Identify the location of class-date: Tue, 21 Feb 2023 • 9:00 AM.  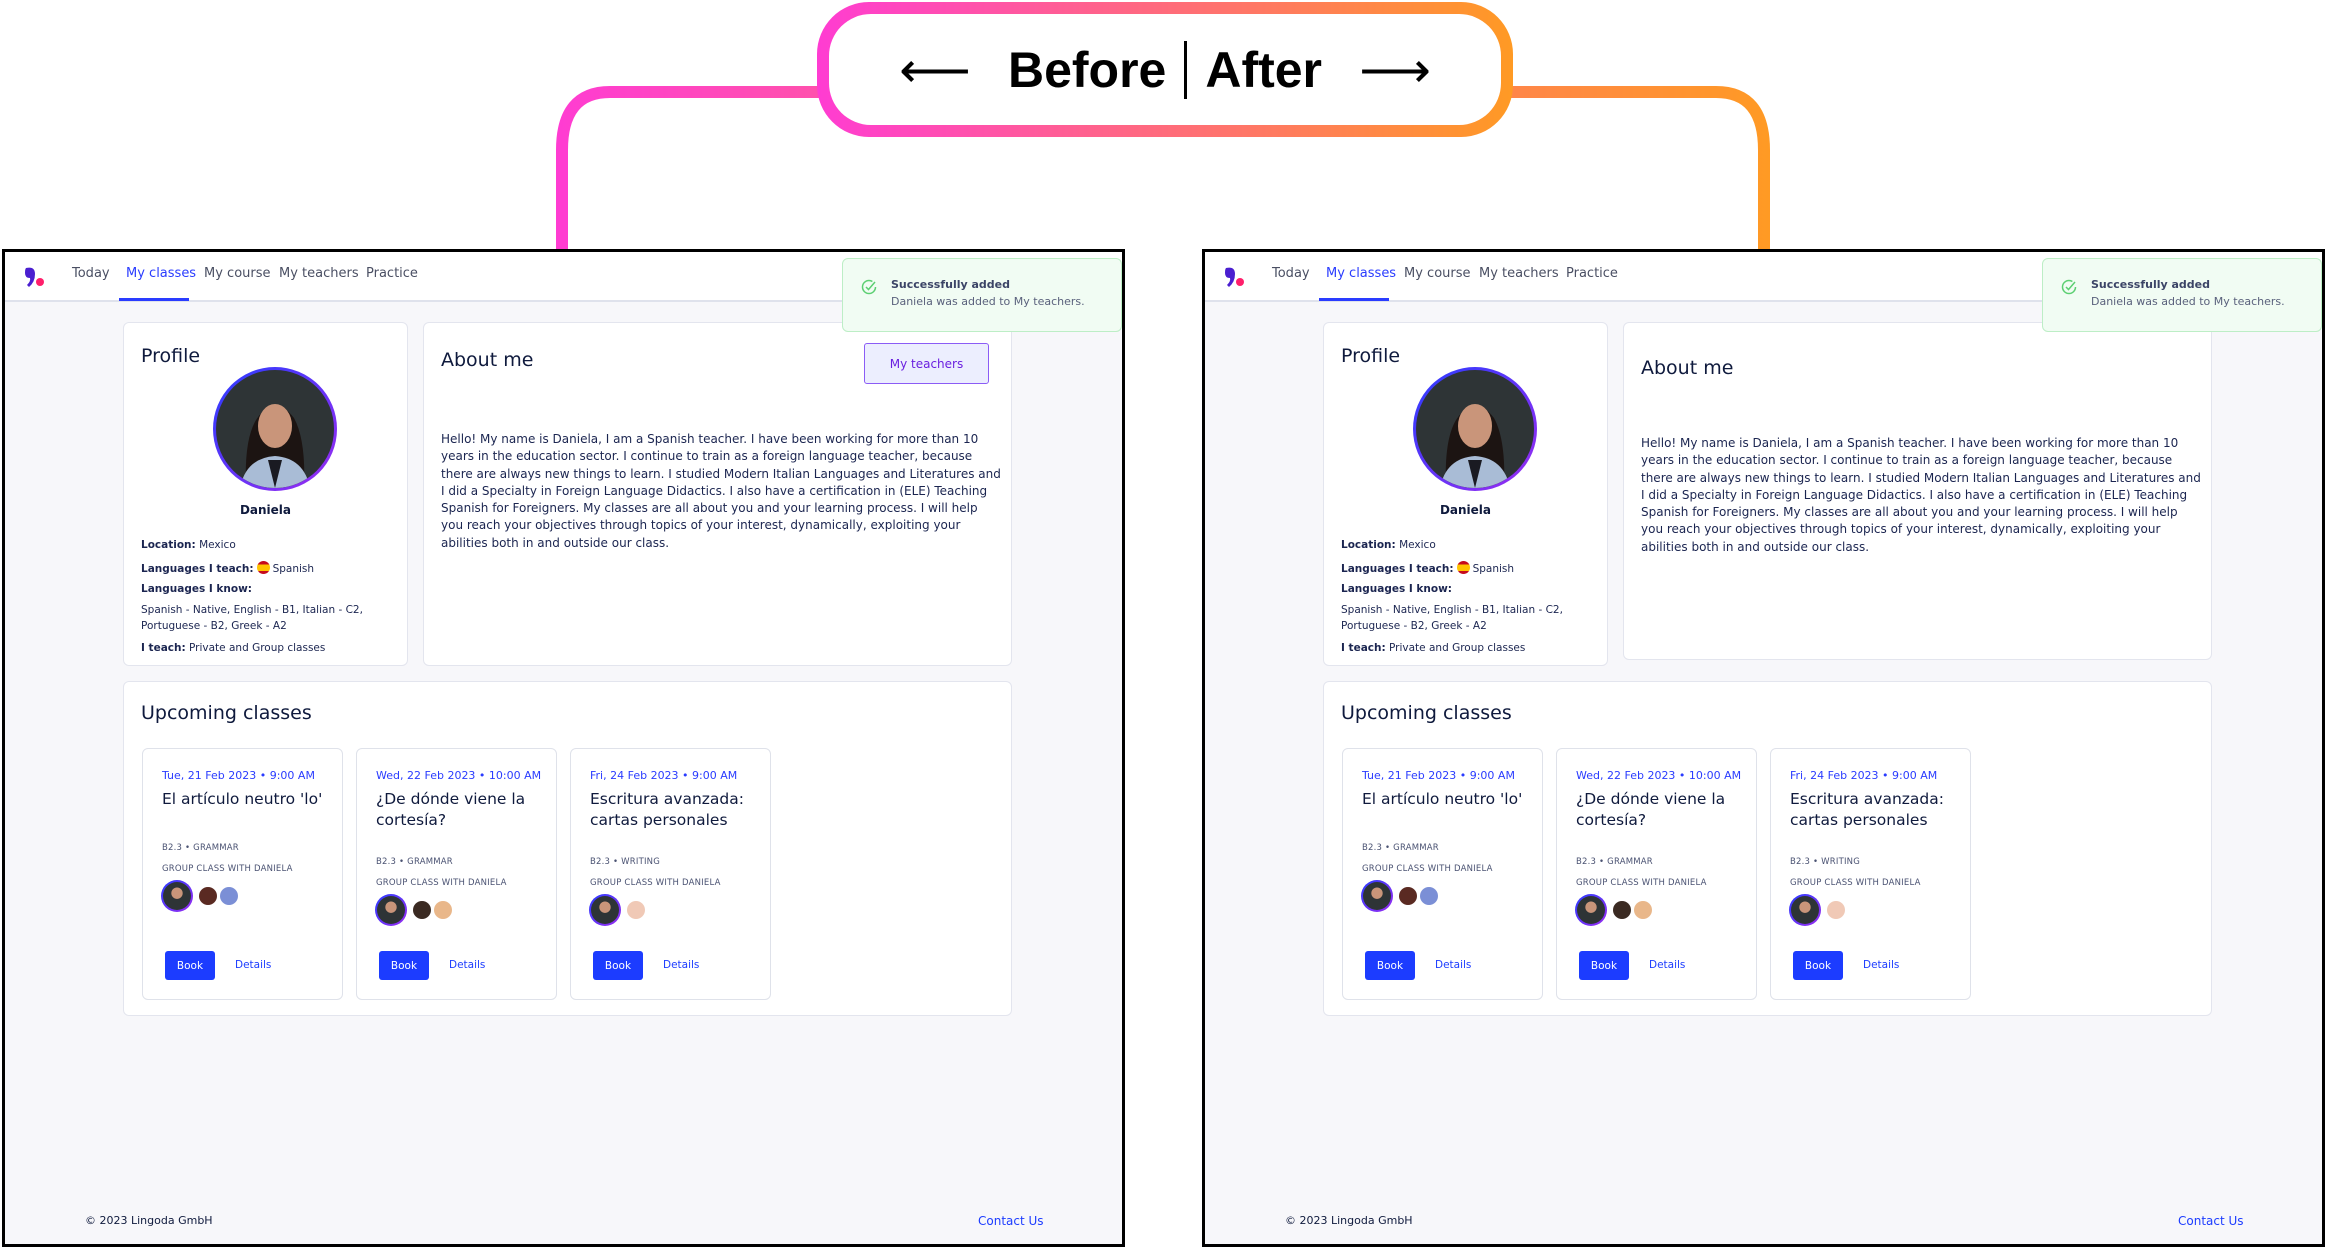
(238, 775).